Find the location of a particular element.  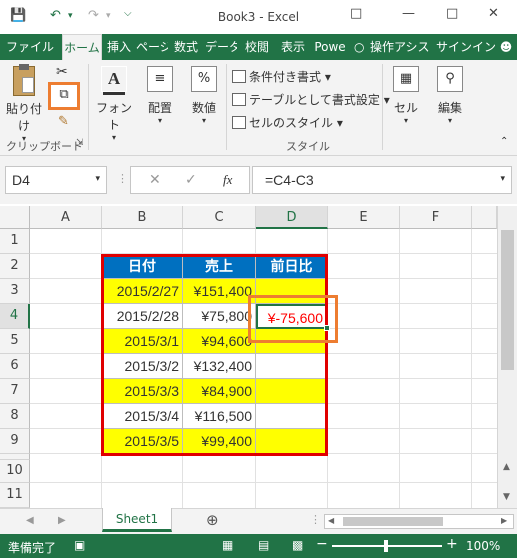

column-header-b: B is located at coordinates (142, 217).